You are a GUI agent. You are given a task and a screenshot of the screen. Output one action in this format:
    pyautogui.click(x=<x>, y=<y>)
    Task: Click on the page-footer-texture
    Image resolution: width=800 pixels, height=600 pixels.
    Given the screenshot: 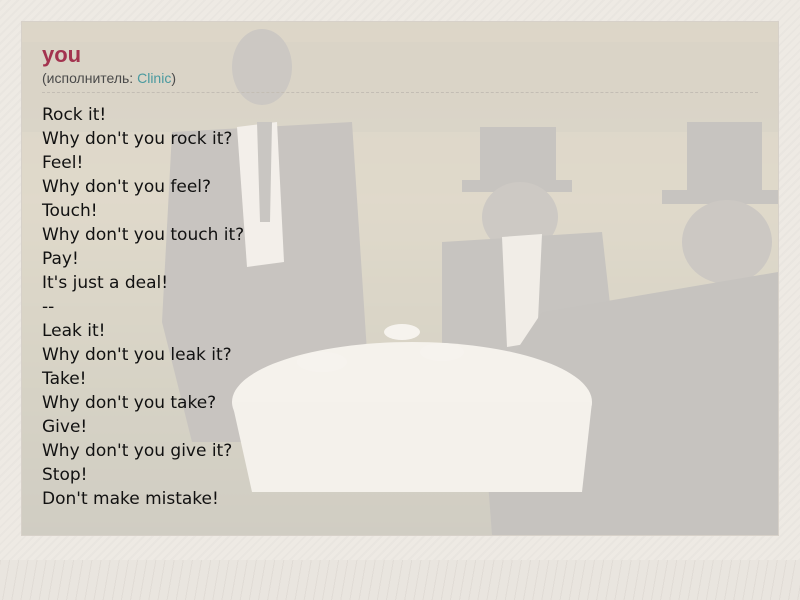 What is the action you would take?
    pyautogui.click(x=400, y=580)
    